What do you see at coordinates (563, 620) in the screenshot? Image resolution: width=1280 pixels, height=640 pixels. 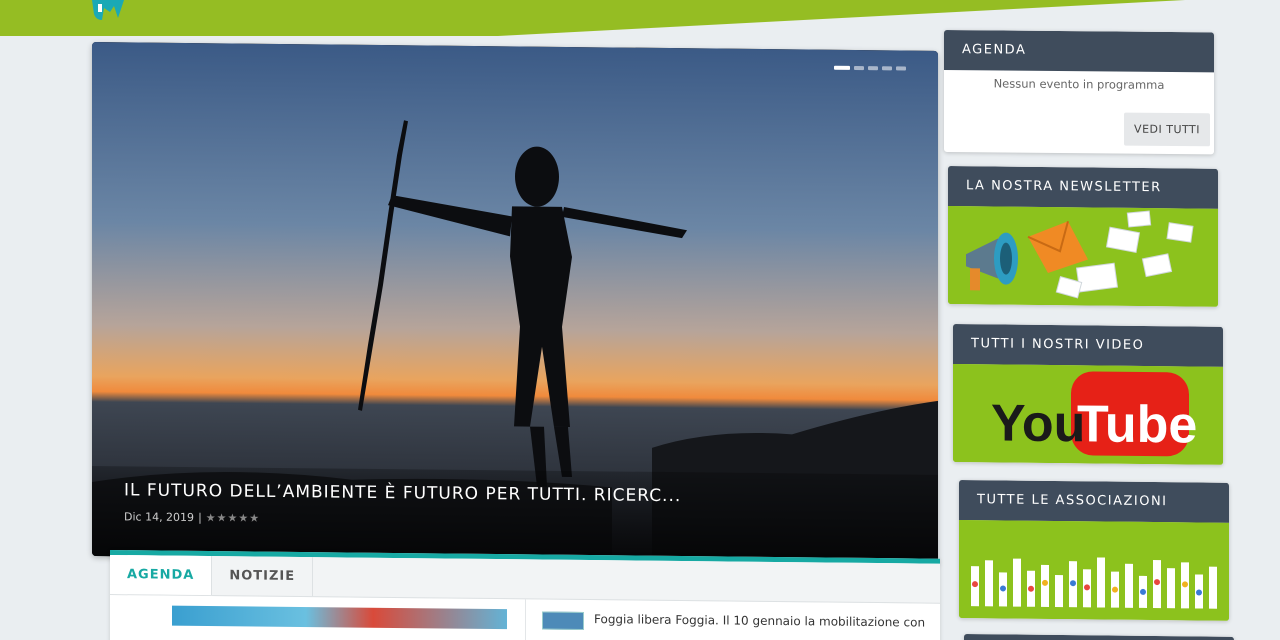 I see `news-thumbnail` at bounding box center [563, 620].